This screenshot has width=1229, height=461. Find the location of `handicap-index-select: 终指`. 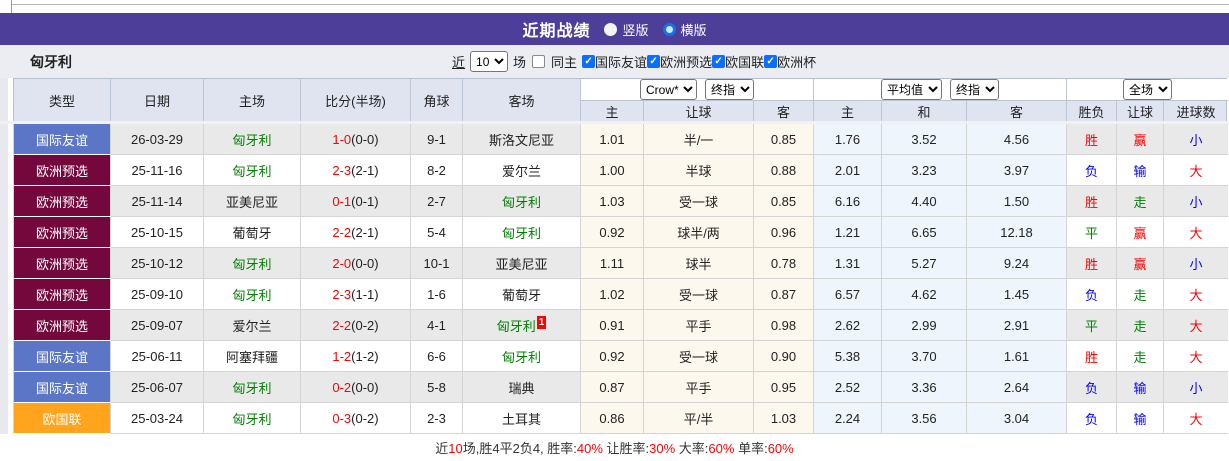

handicap-index-select: 终指 is located at coordinates (729, 89).